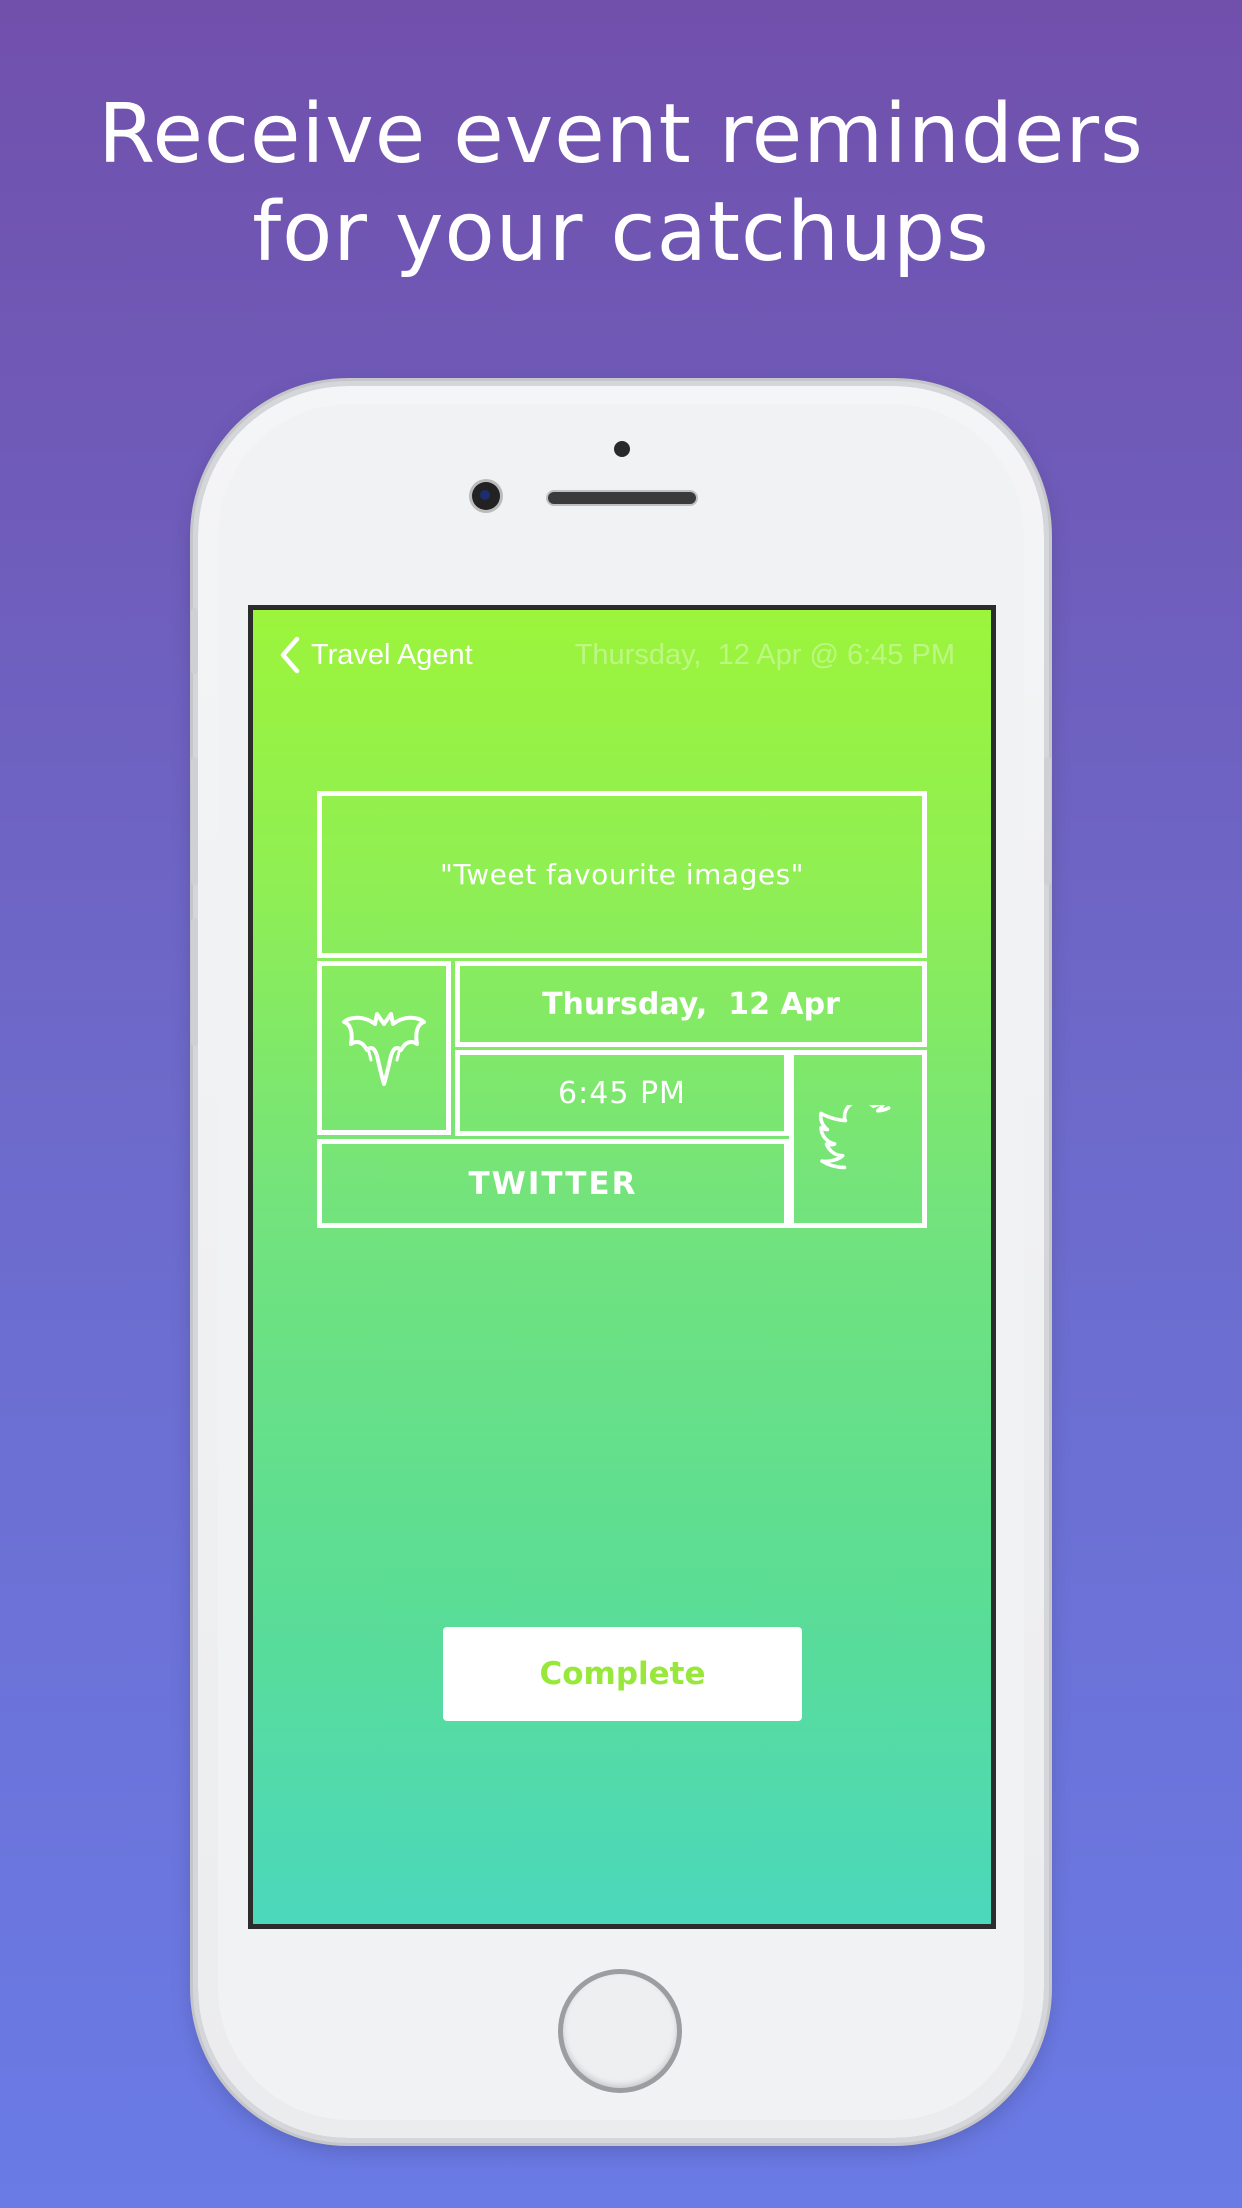 This screenshot has height=2208, width=1242. What do you see at coordinates (194, 641) in the screenshot?
I see `mute-switch` at bounding box center [194, 641].